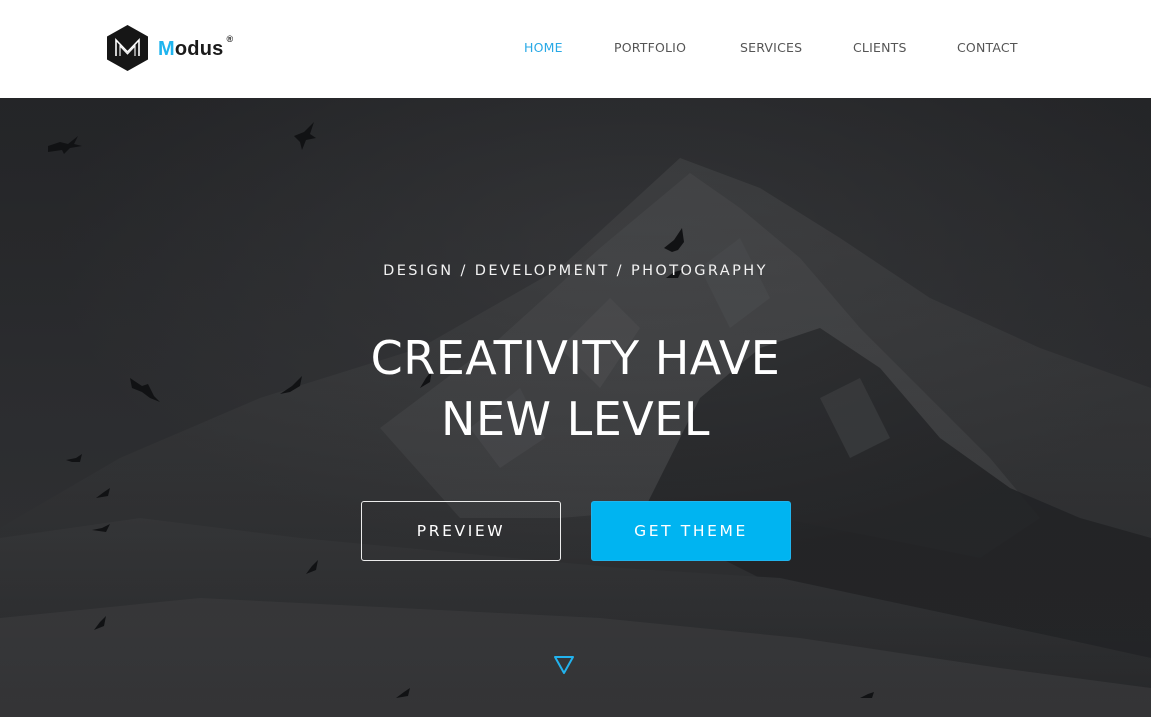 This screenshot has height=717, width=1151. I want to click on nav-clients: CLIENTS, so click(880, 48).